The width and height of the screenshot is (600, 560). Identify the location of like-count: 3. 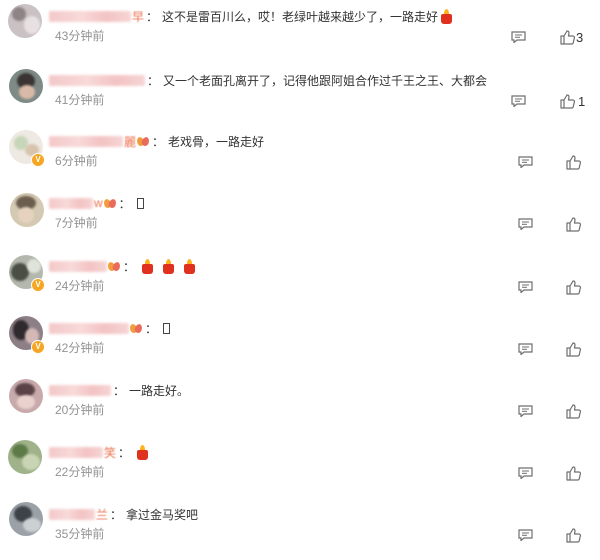
(580, 37).